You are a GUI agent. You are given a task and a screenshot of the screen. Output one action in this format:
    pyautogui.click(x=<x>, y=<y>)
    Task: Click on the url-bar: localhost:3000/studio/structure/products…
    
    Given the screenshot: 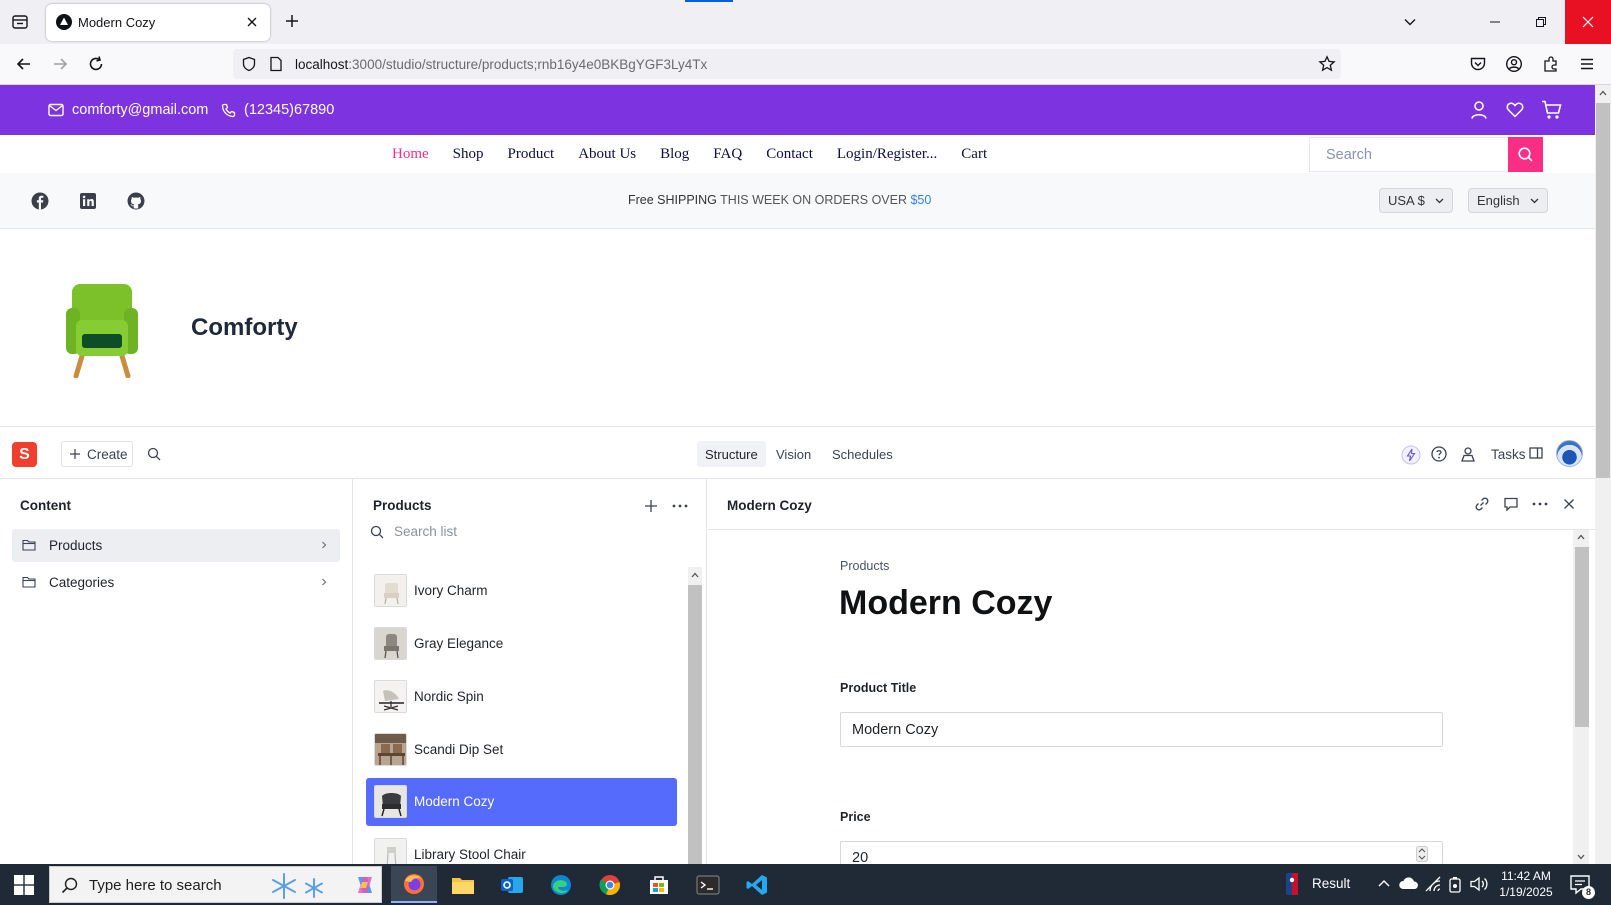 What is the action you would take?
    pyautogui.click(x=787, y=64)
    